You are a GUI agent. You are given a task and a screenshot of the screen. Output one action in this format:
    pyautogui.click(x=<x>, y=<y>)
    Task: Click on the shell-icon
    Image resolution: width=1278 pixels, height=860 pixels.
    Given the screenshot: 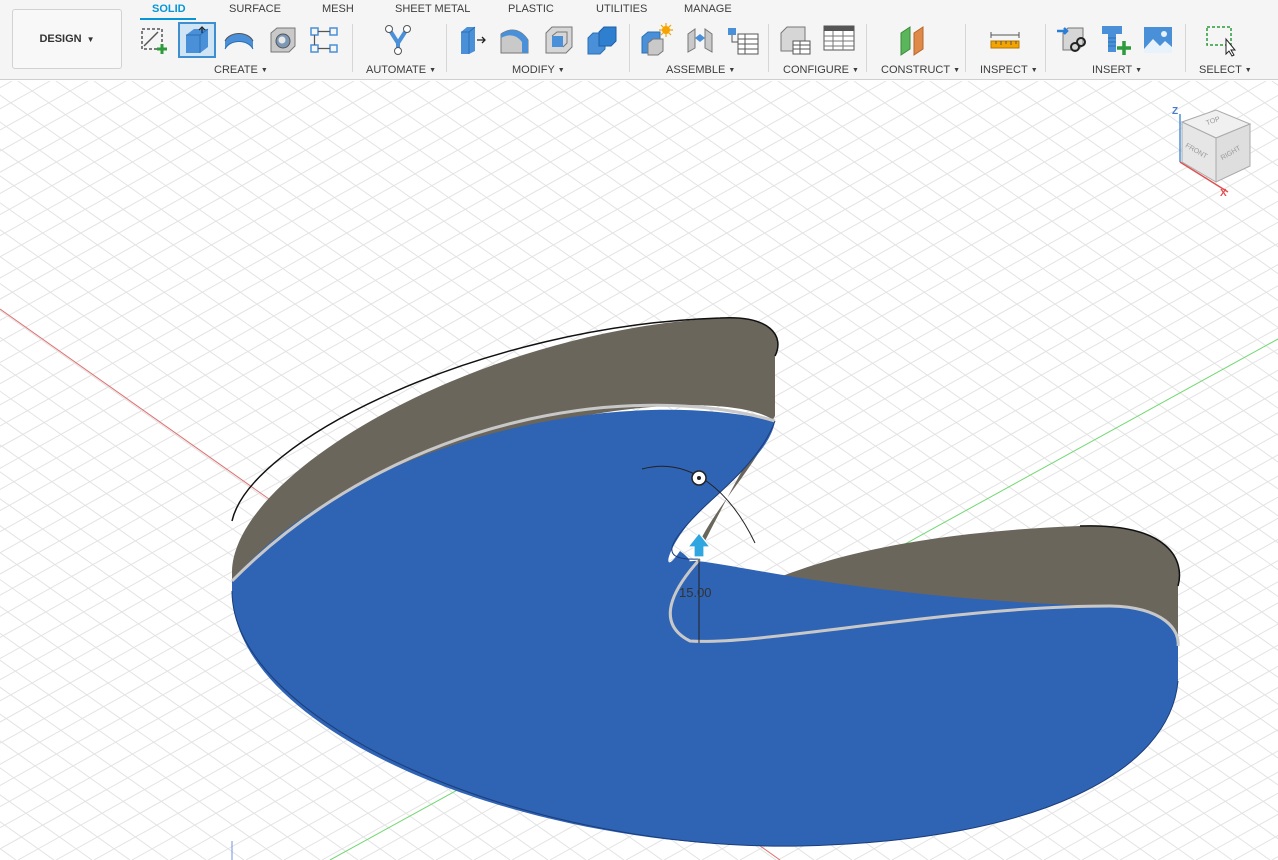 What is the action you would take?
    pyautogui.click(x=559, y=40)
    